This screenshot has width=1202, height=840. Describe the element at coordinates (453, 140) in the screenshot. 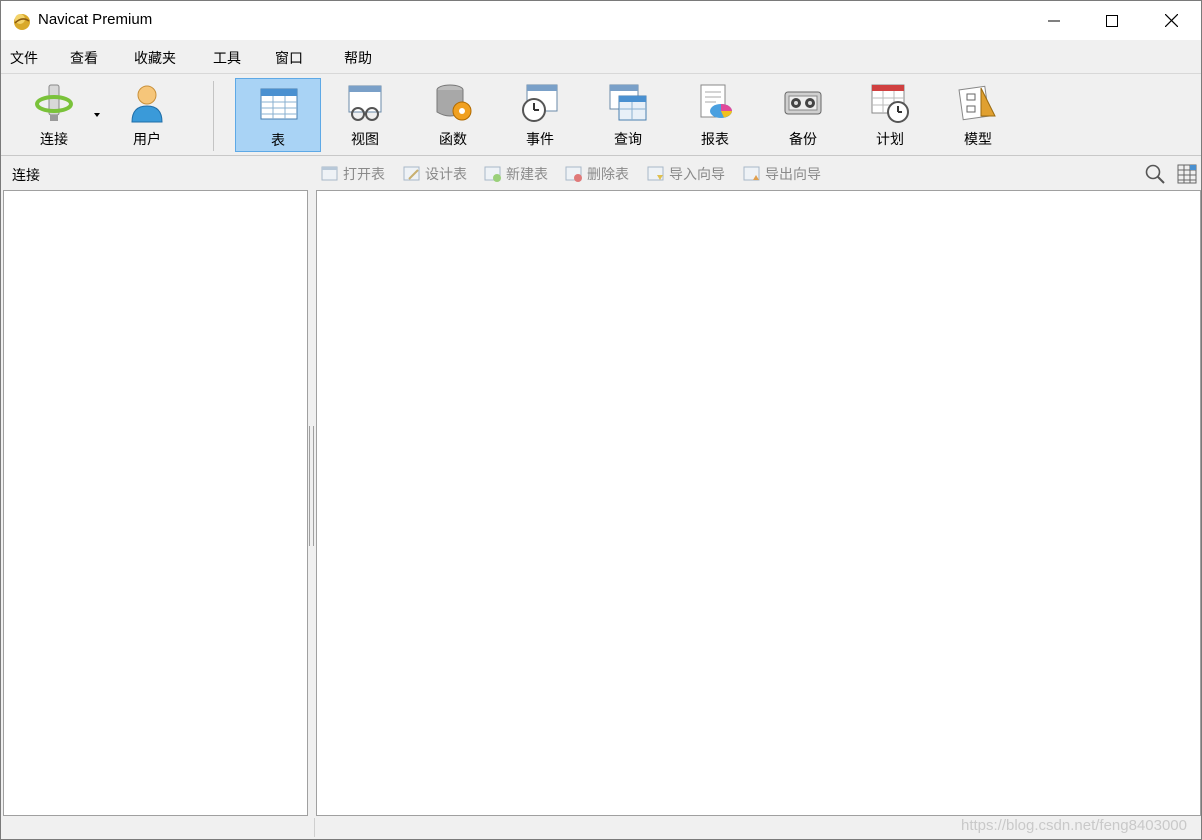

I see `function-label: 函数` at that location.